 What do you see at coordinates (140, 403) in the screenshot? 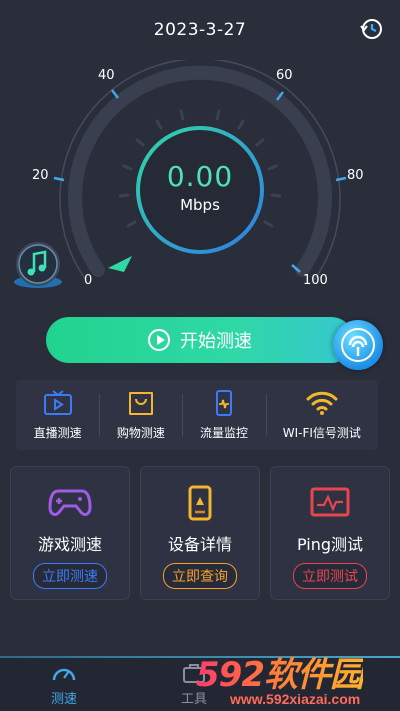
I see `shopping-bag-icon` at bounding box center [140, 403].